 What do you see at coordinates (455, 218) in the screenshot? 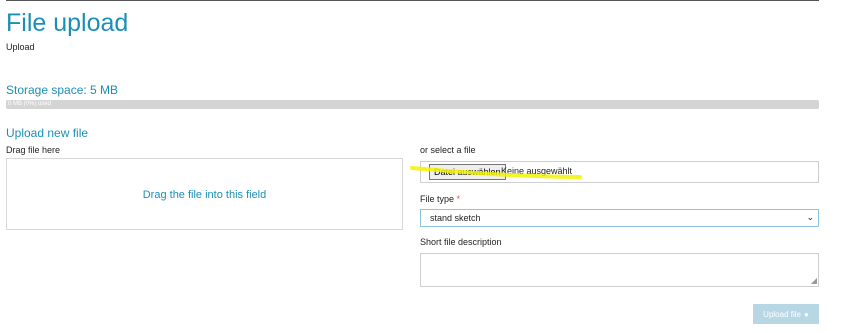
I see `file-type-selected-value: stand sketch` at bounding box center [455, 218].